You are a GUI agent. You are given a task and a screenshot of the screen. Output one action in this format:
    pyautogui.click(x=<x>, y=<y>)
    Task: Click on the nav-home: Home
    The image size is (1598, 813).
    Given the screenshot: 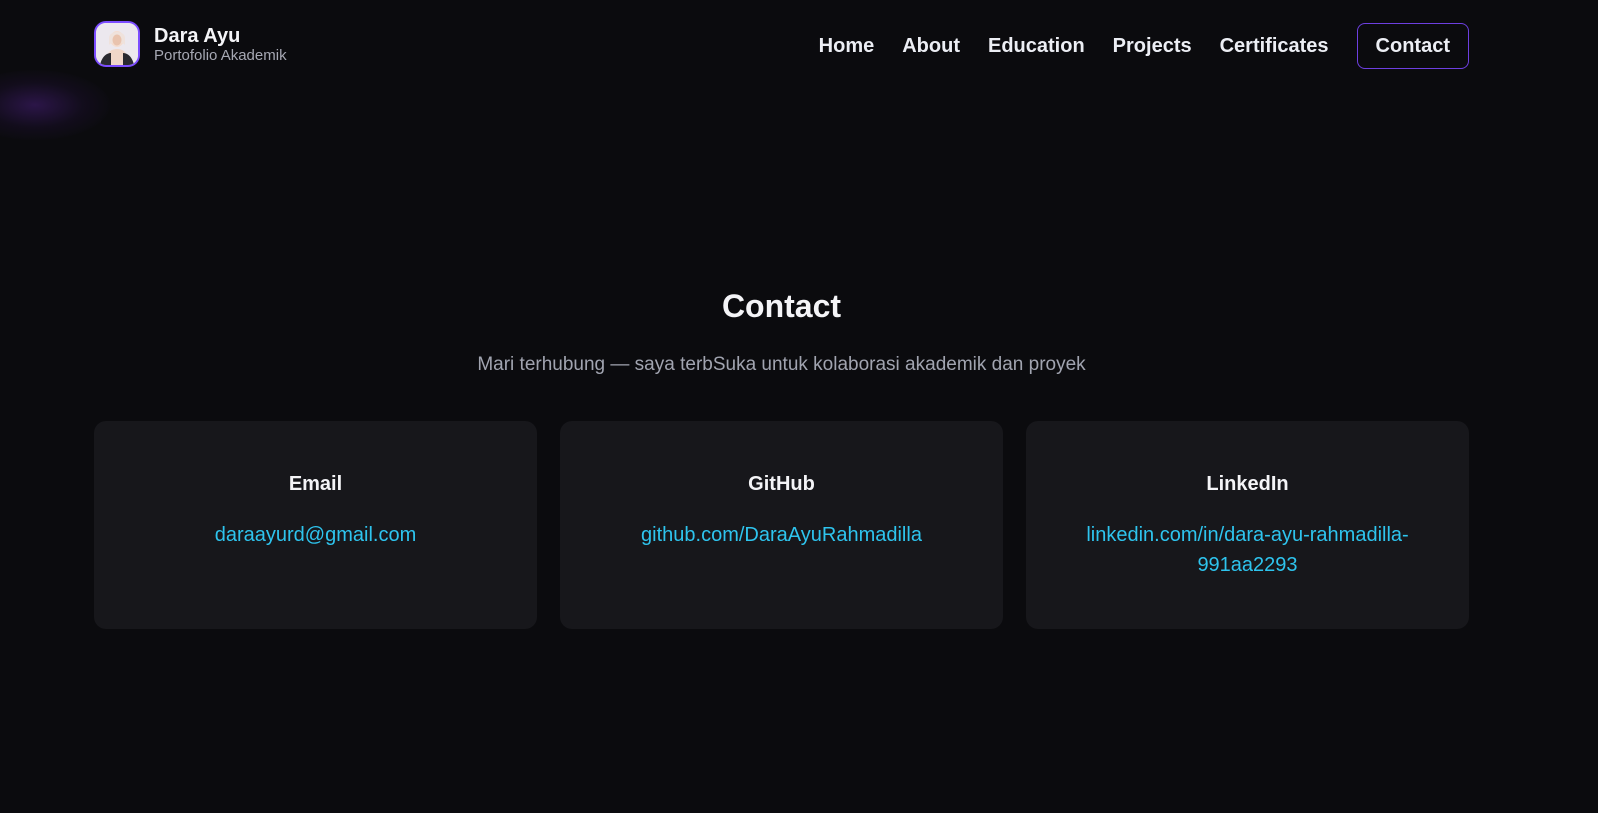 What is the action you would take?
    pyautogui.click(x=847, y=46)
    